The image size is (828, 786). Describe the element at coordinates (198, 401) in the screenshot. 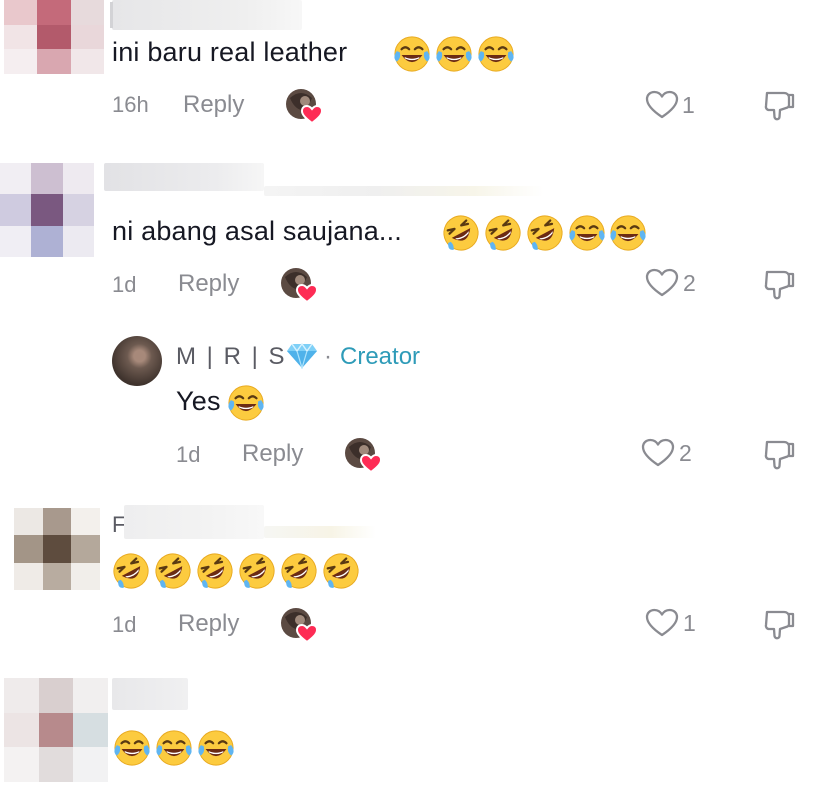

I see `comment-text: Yes` at that location.